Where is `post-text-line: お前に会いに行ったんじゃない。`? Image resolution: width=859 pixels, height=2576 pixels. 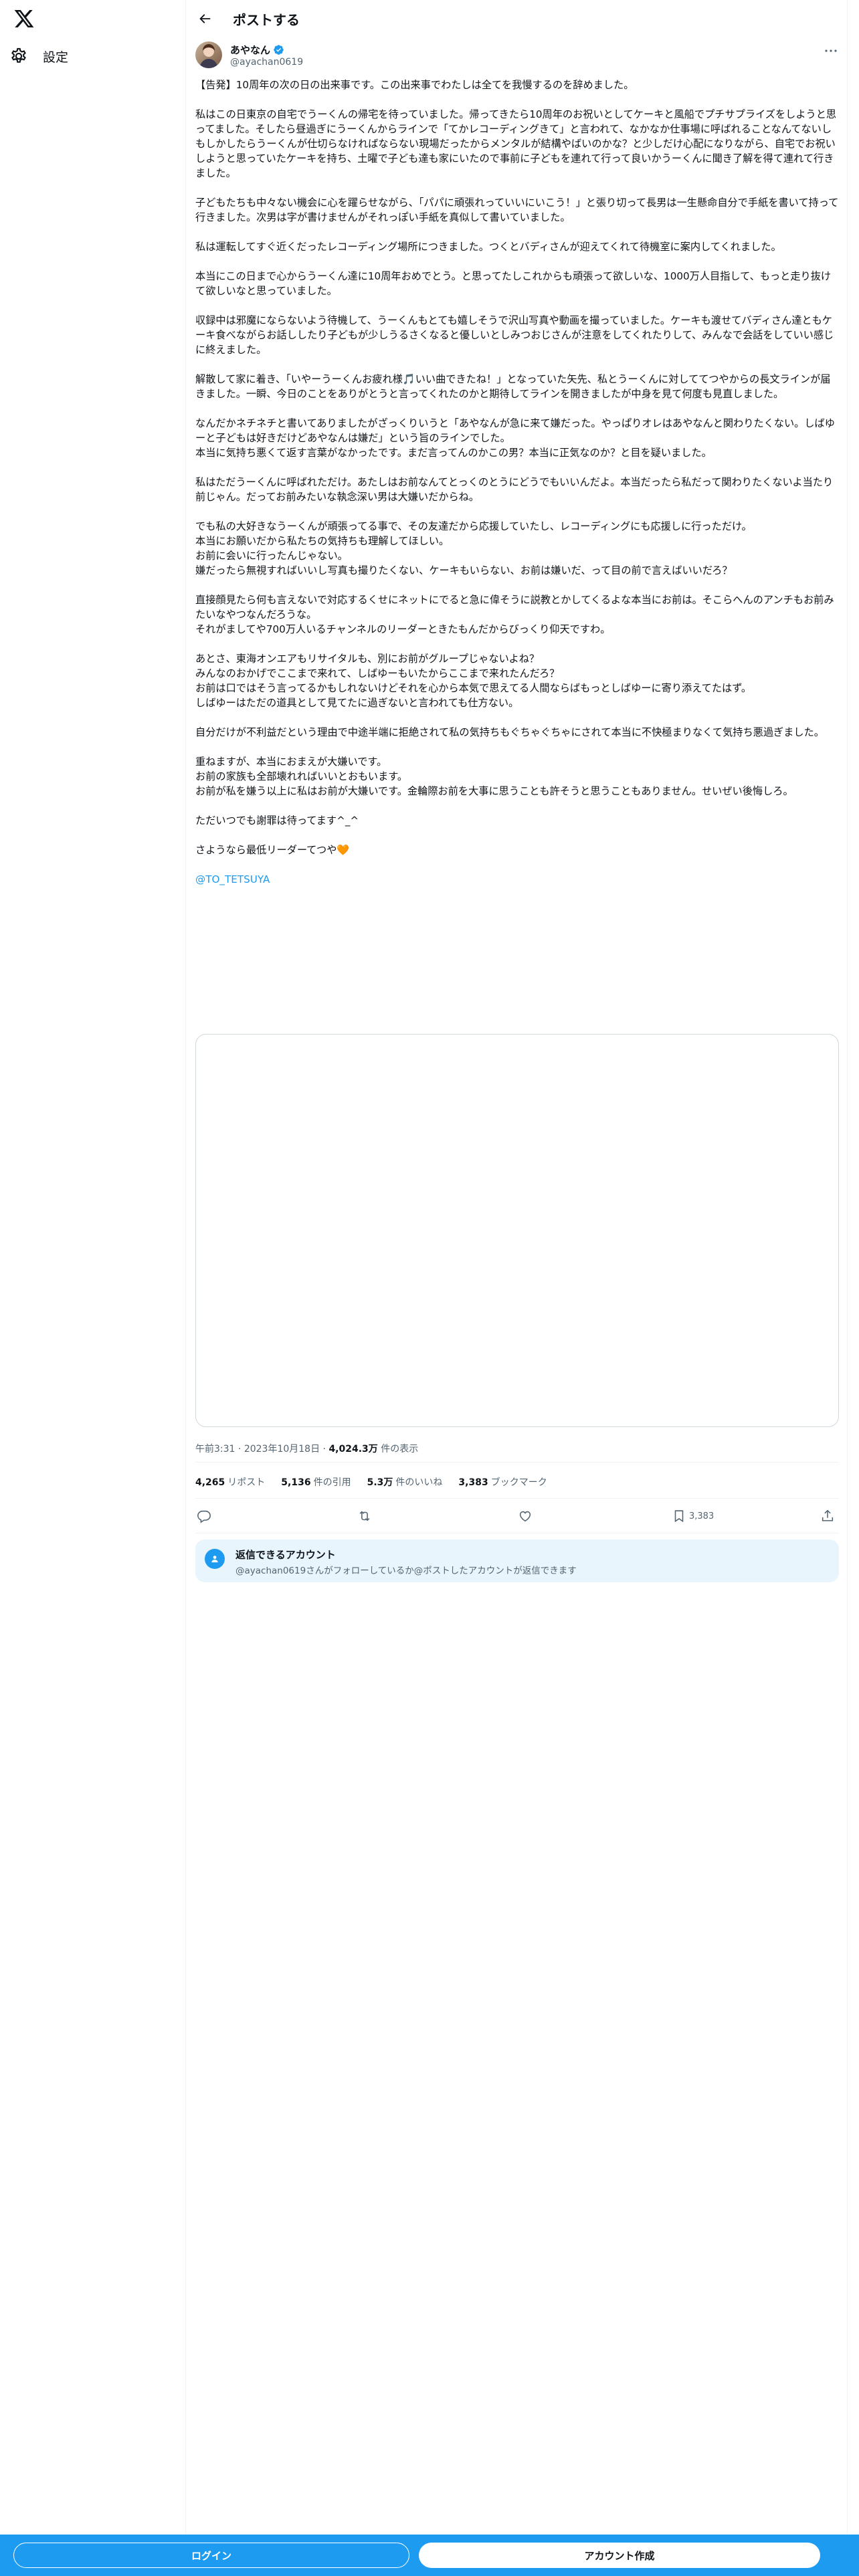 post-text-line: お前に会いに行ったんじゃない。 is located at coordinates (271, 556).